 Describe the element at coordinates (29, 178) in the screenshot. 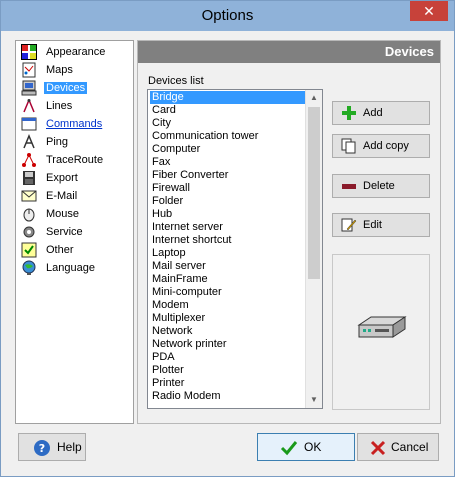

I see `export-icon` at that location.